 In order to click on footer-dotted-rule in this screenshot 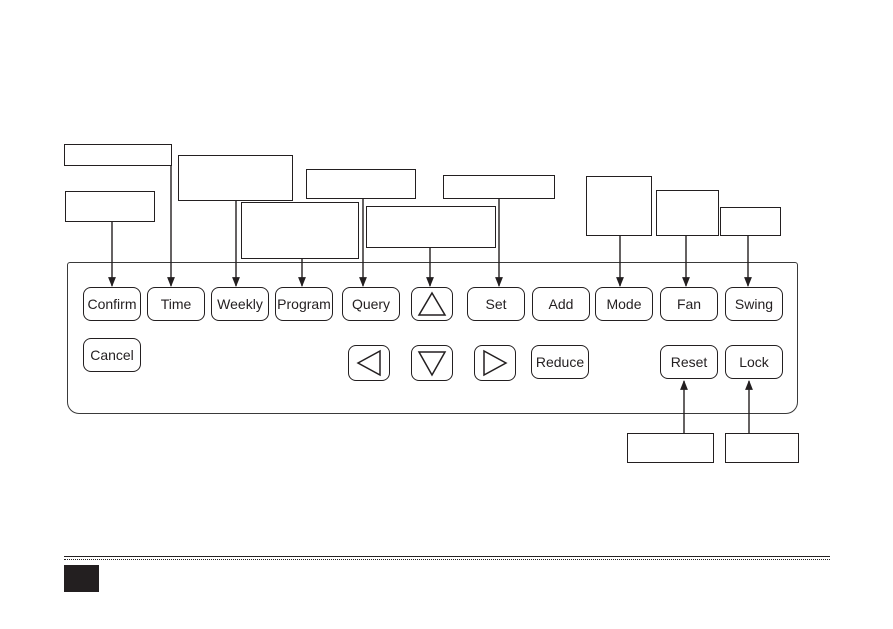, I will do `click(447, 559)`.